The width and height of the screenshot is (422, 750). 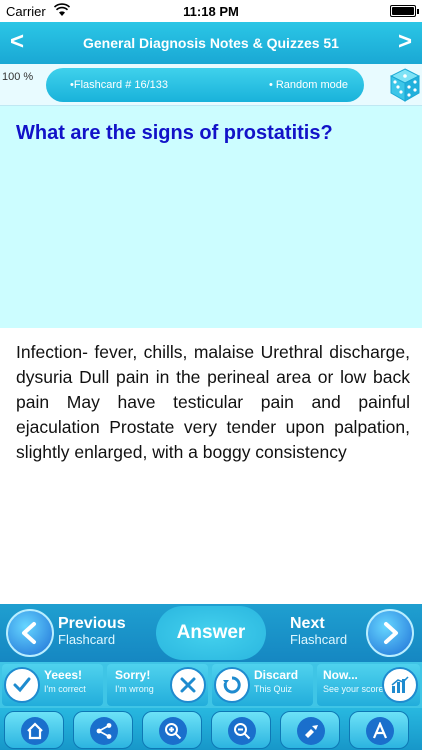 What do you see at coordinates (22, 685) in the screenshot?
I see `checkmark-icon` at bounding box center [22, 685].